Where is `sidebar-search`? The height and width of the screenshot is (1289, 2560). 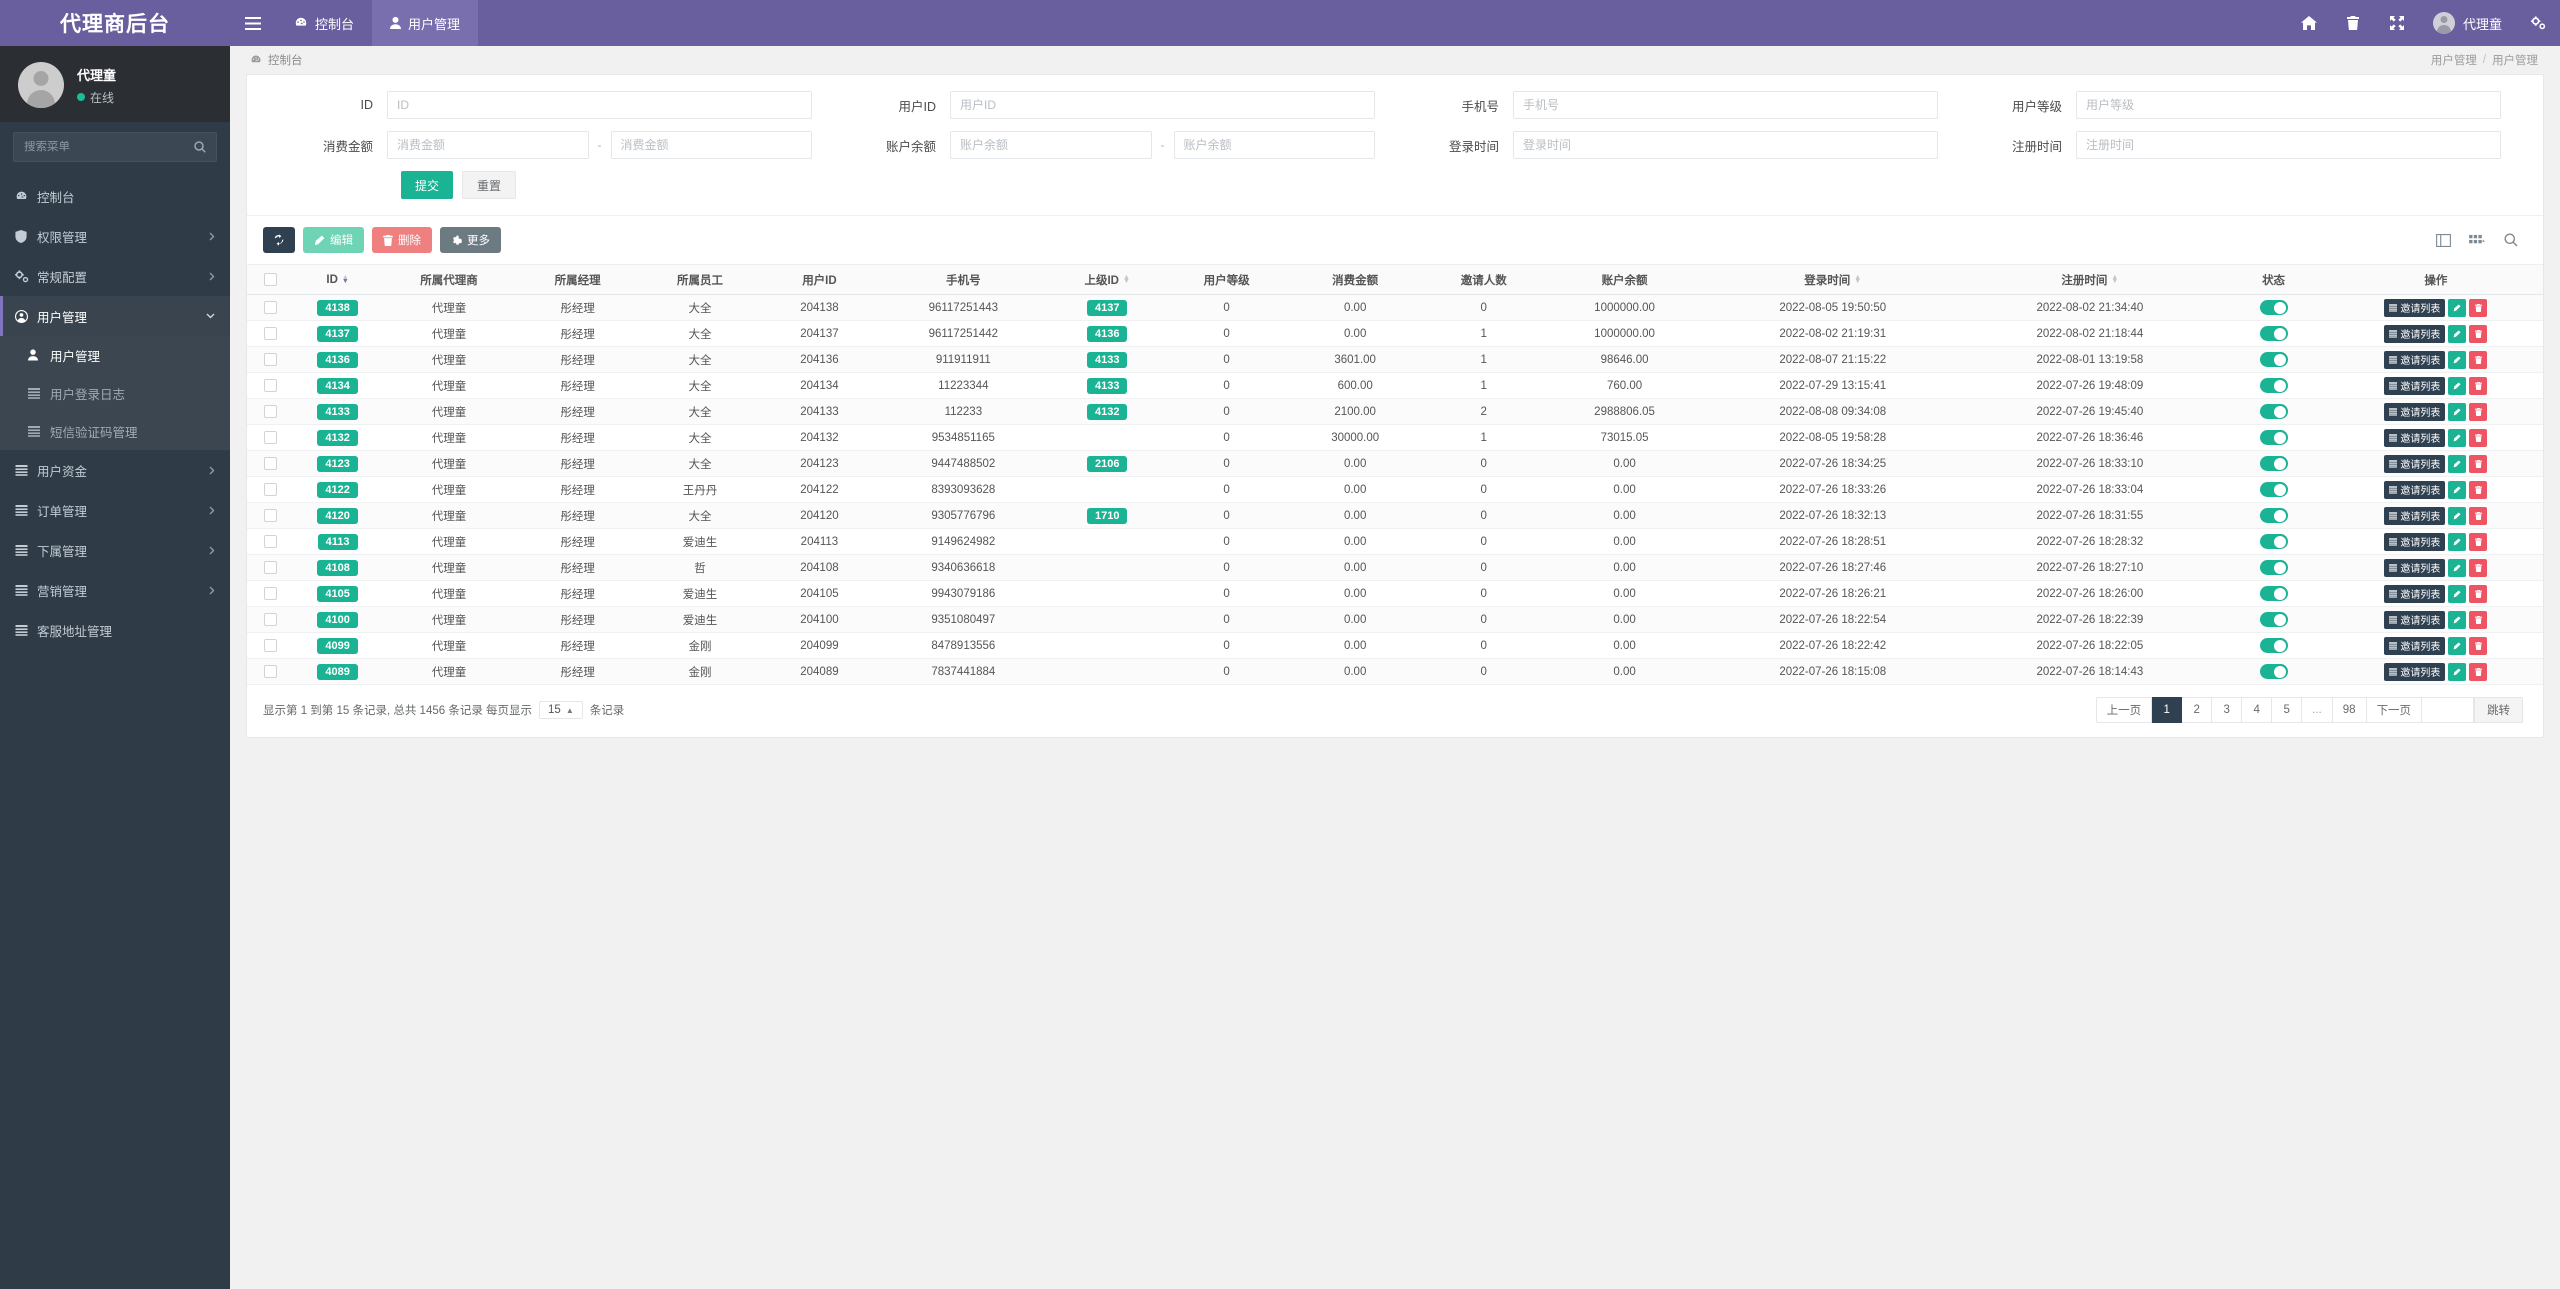
sidebar-search is located at coordinates (115, 147).